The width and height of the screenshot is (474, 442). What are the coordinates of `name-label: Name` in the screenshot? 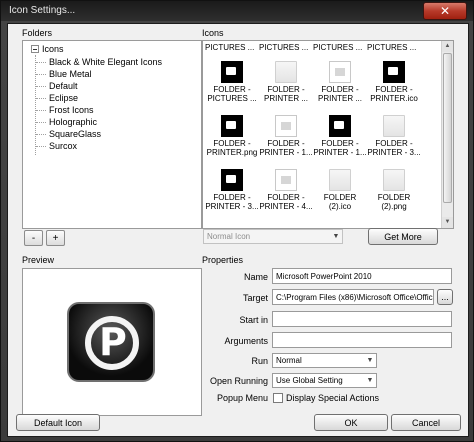 It's located at (255, 277).